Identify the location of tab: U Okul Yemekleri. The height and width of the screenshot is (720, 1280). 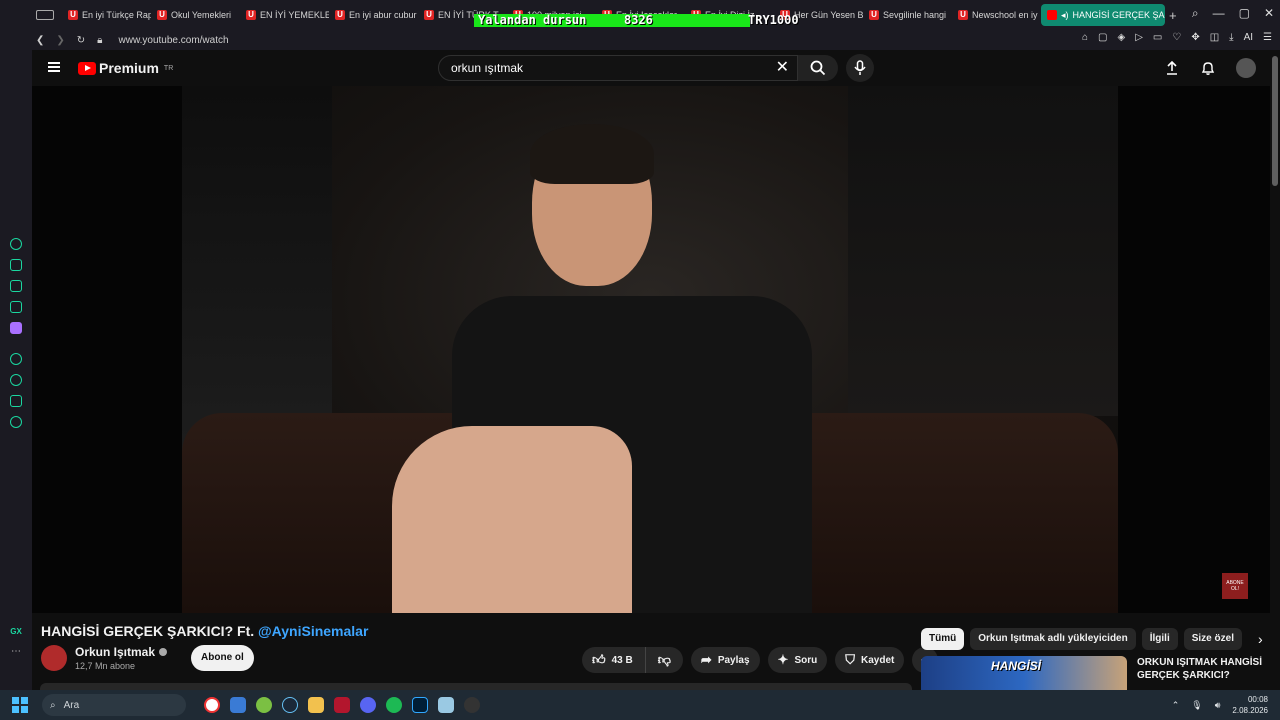
(195, 15).